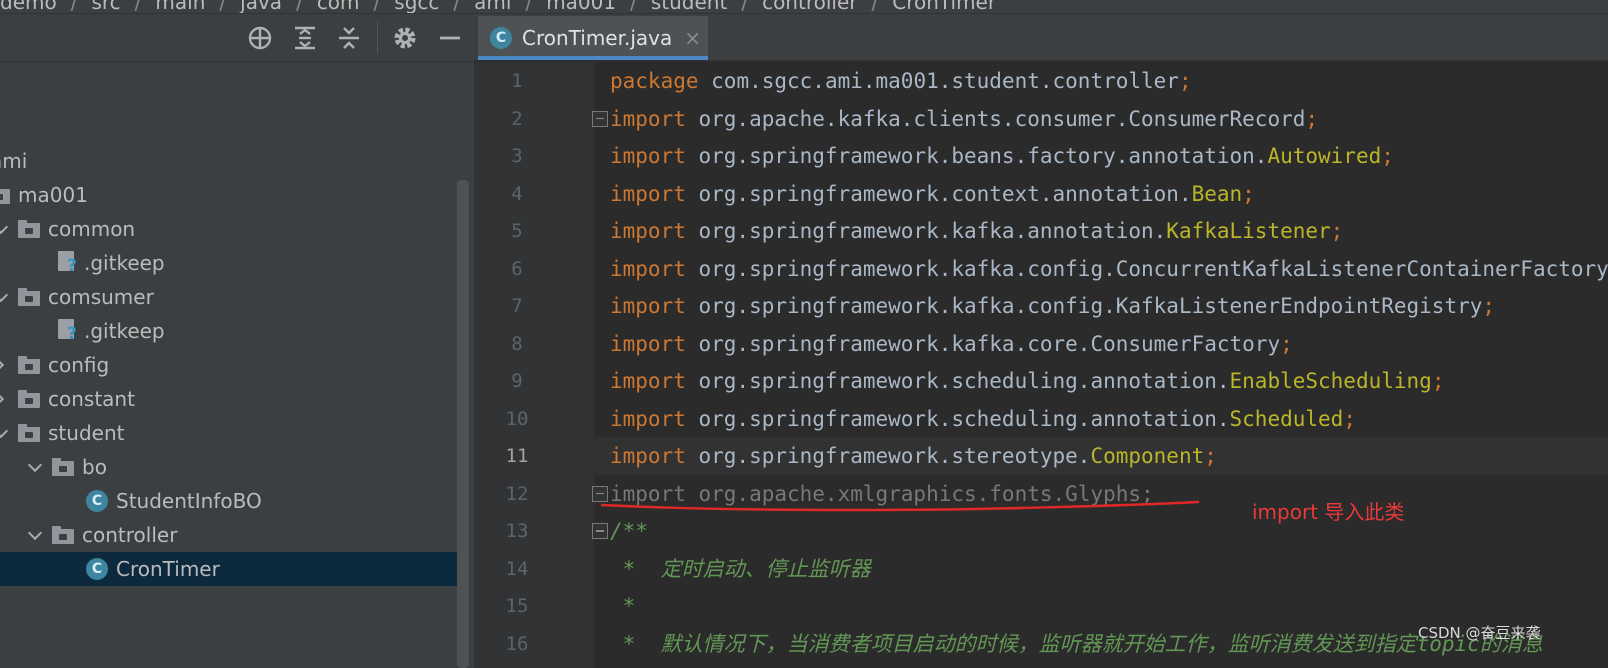  I want to click on tree-item-comsumer: comsumer, so click(230, 297).